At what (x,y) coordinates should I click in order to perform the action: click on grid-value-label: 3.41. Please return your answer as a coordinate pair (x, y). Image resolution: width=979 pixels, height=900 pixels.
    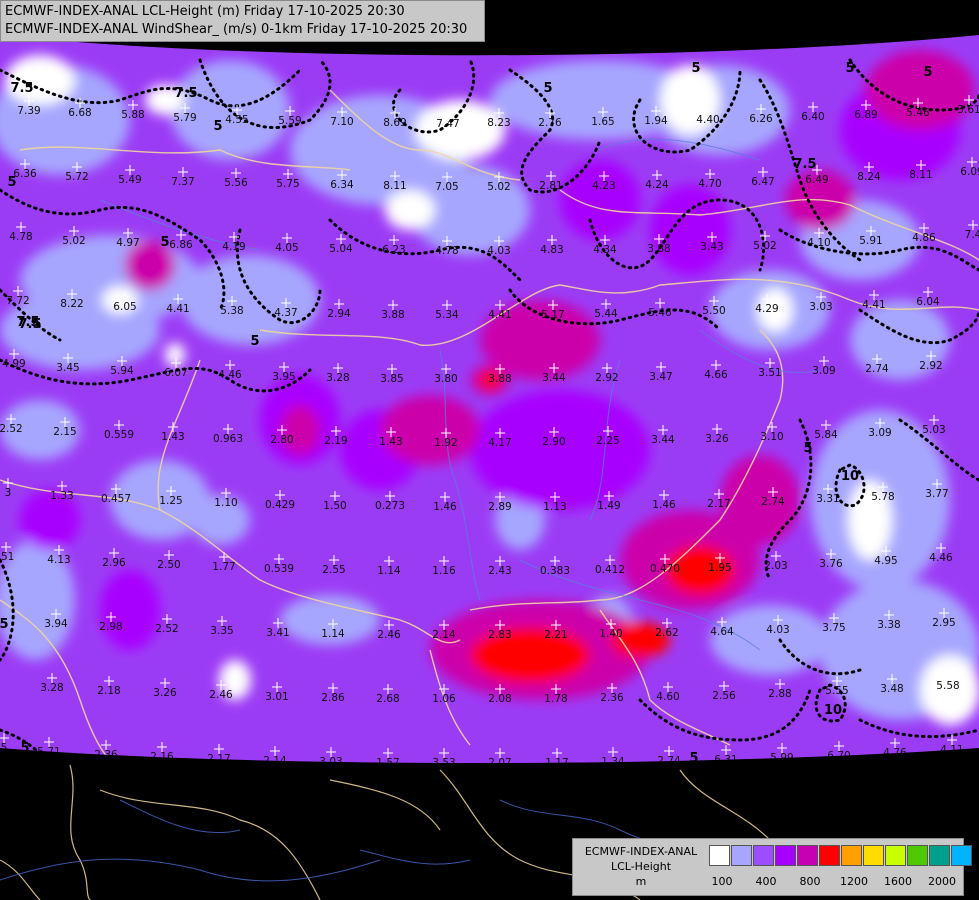
    Looking at the image, I should click on (277, 633).